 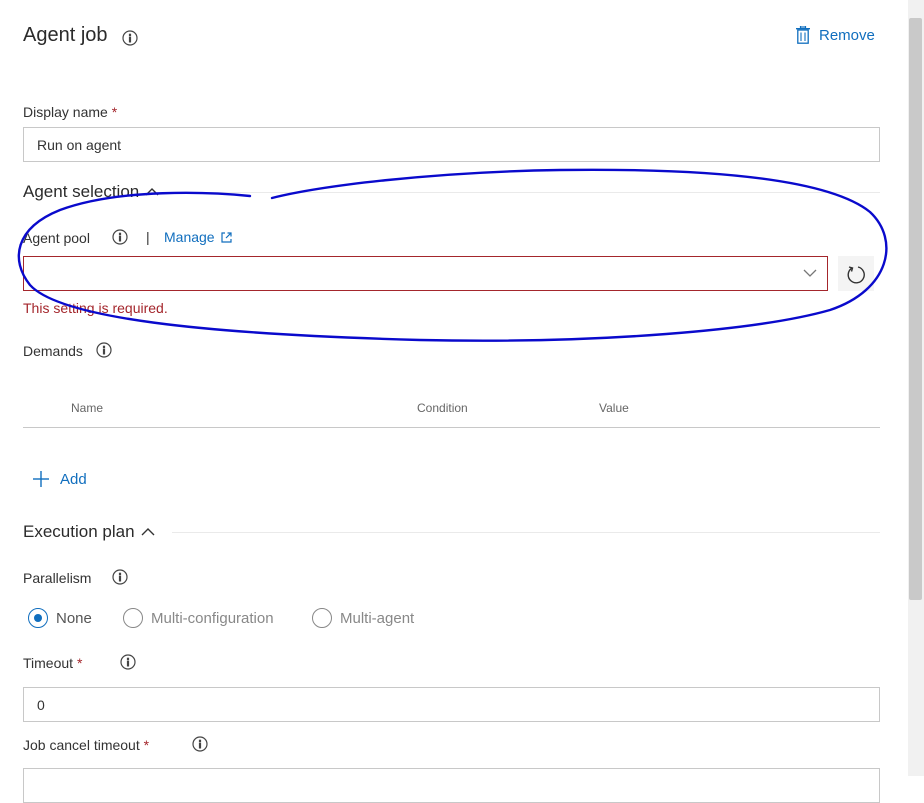 What do you see at coordinates (915, 309) in the screenshot?
I see `scrollbar-thumb` at bounding box center [915, 309].